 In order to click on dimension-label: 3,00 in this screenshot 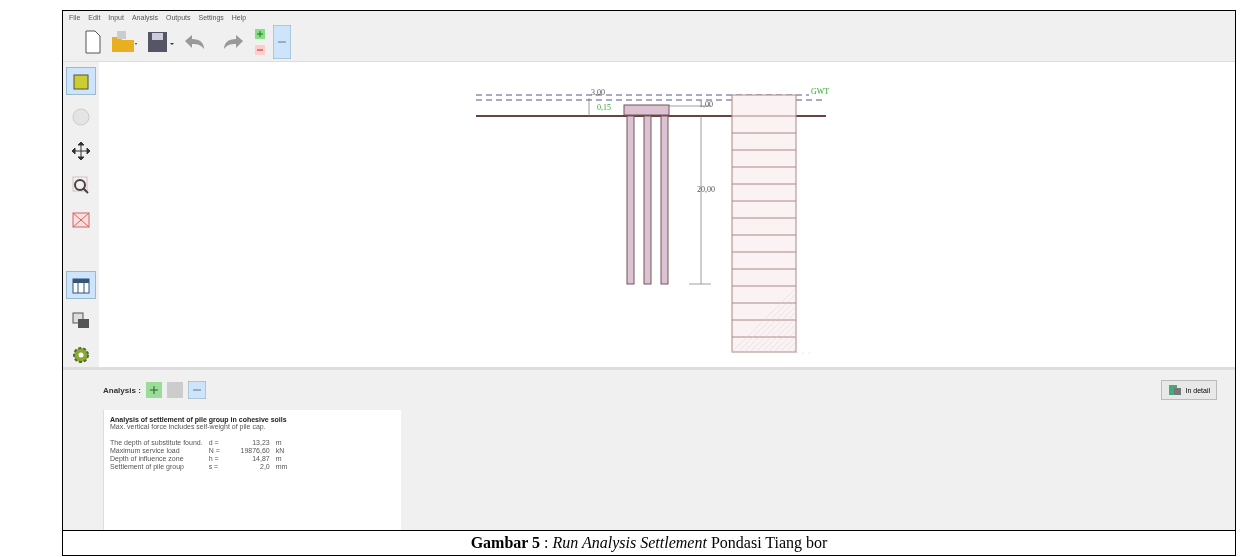, I will do `click(598, 92)`.